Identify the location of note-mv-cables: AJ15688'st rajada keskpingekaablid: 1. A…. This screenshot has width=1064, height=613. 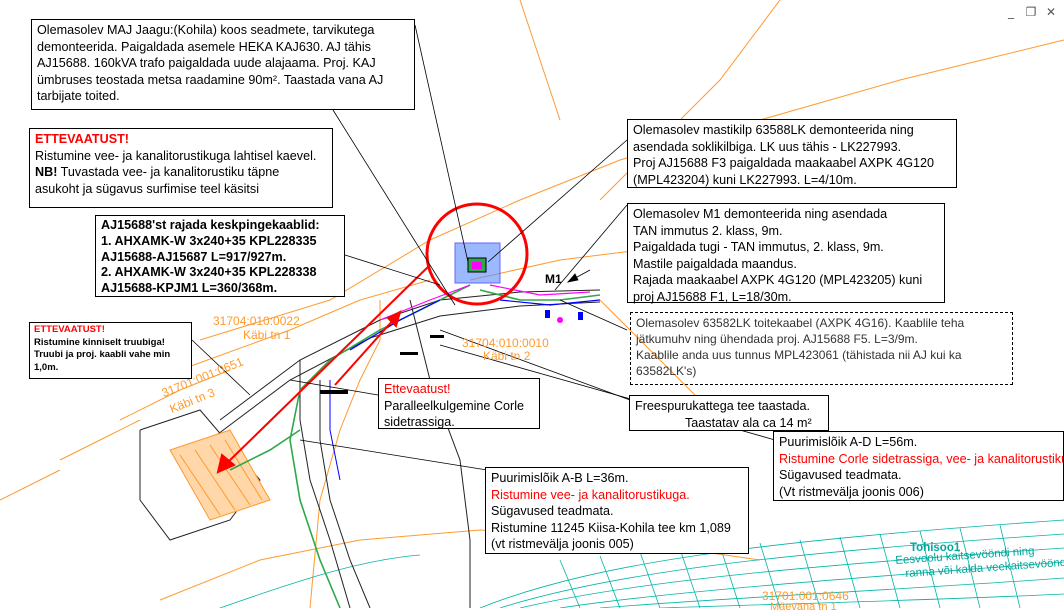
(220, 256).